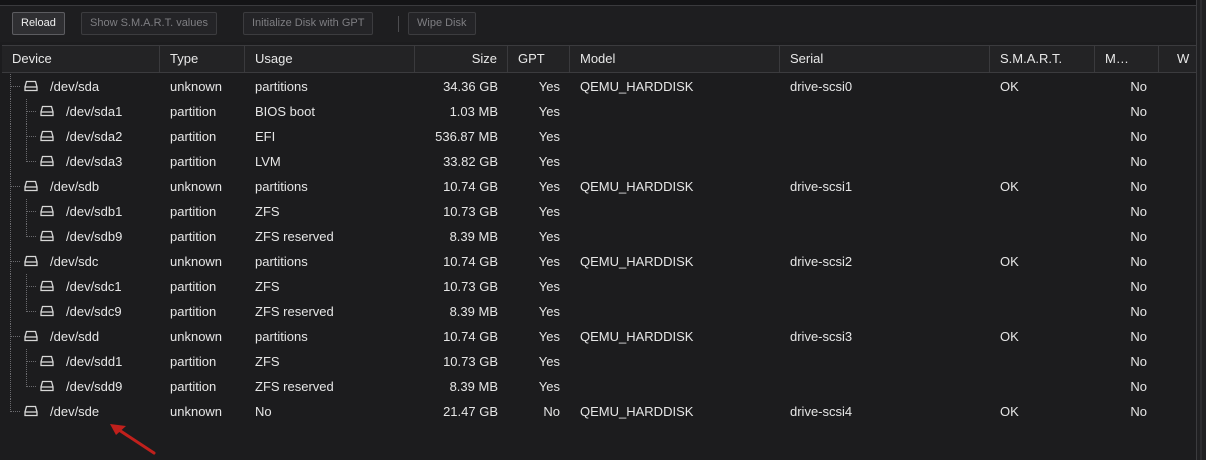 The height and width of the screenshot is (460, 1206). What do you see at coordinates (308, 23) in the screenshot?
I see `initialize-gpt-button: Initialize Disk with GPT` at bounding box center [308, 23].